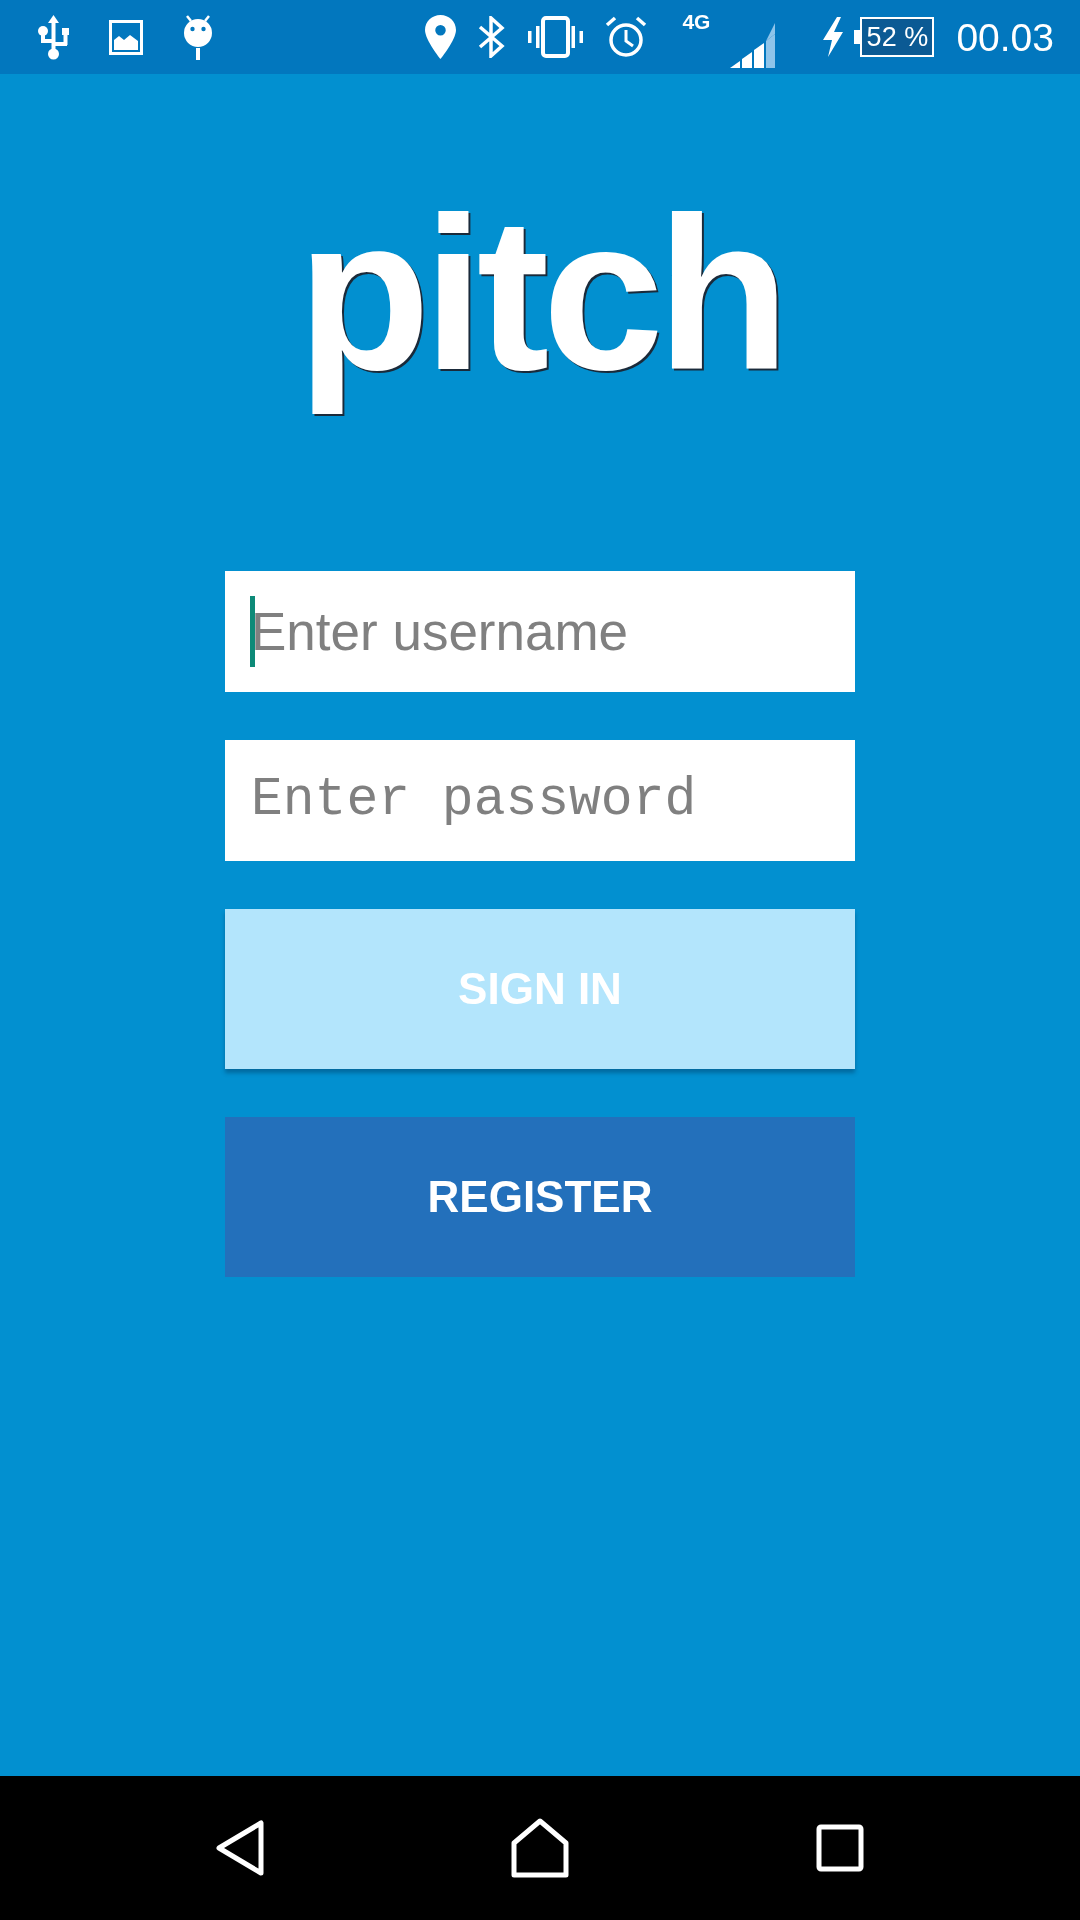  I want to click on signal-icon, so click(753, 45).